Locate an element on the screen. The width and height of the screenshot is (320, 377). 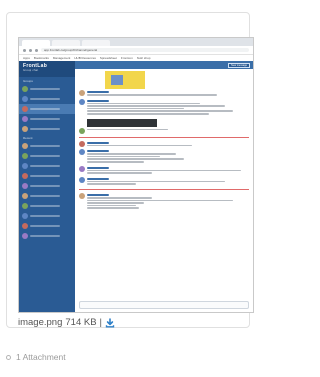
attachment-count: 1 Attachment is located at coordinates (36, 357).